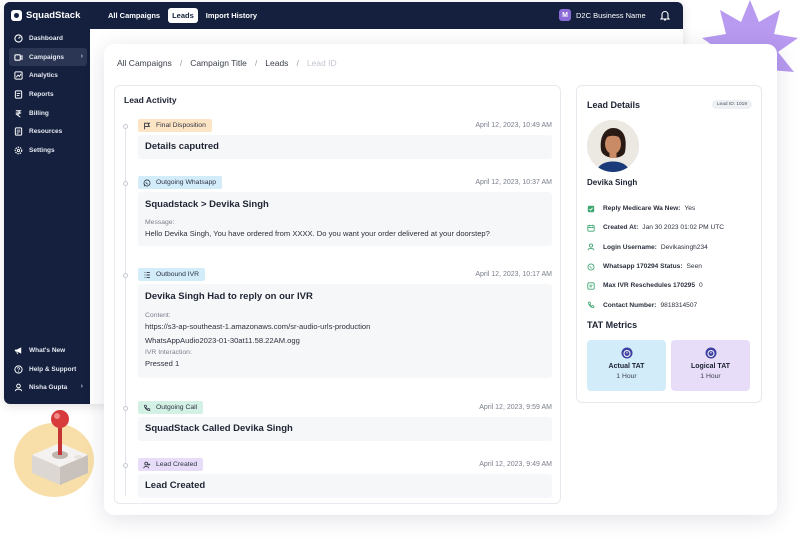  Describe the element at coordinates (591, 228) in the screenshot. I see `calendar-icon` at that location.